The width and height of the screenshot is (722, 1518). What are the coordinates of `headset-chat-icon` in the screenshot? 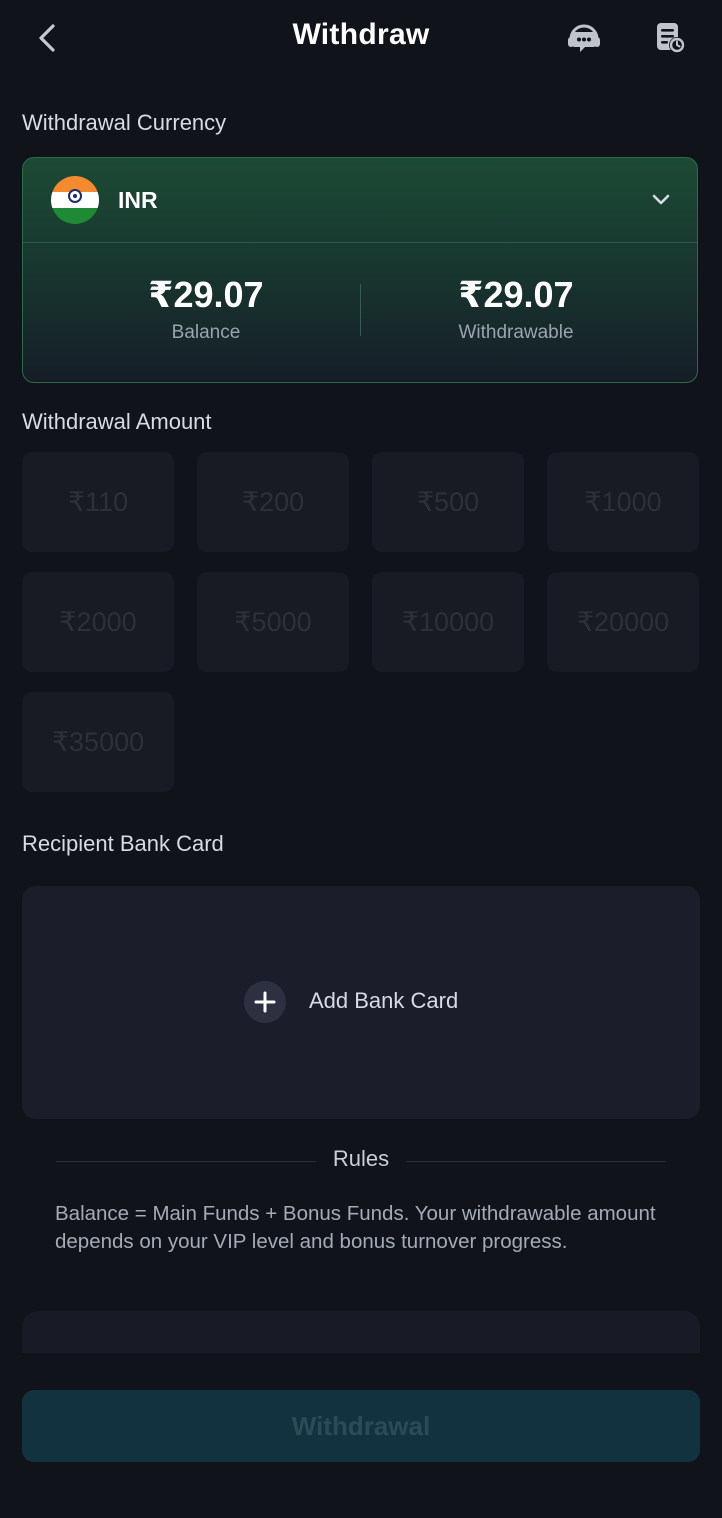 It's located at (584, 38).